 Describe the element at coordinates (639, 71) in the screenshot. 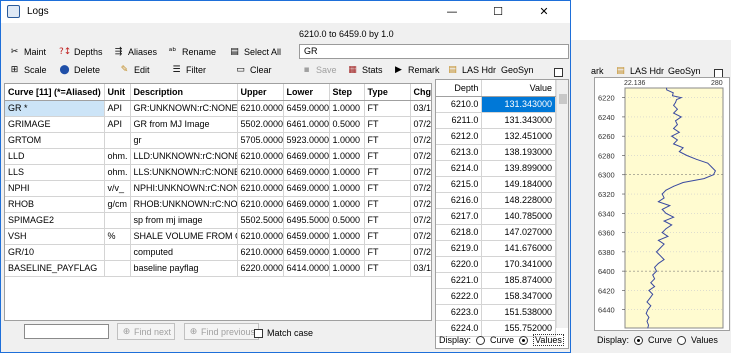

I see `las-hdr-button-right: ▤ LAS Hdr` at that location.